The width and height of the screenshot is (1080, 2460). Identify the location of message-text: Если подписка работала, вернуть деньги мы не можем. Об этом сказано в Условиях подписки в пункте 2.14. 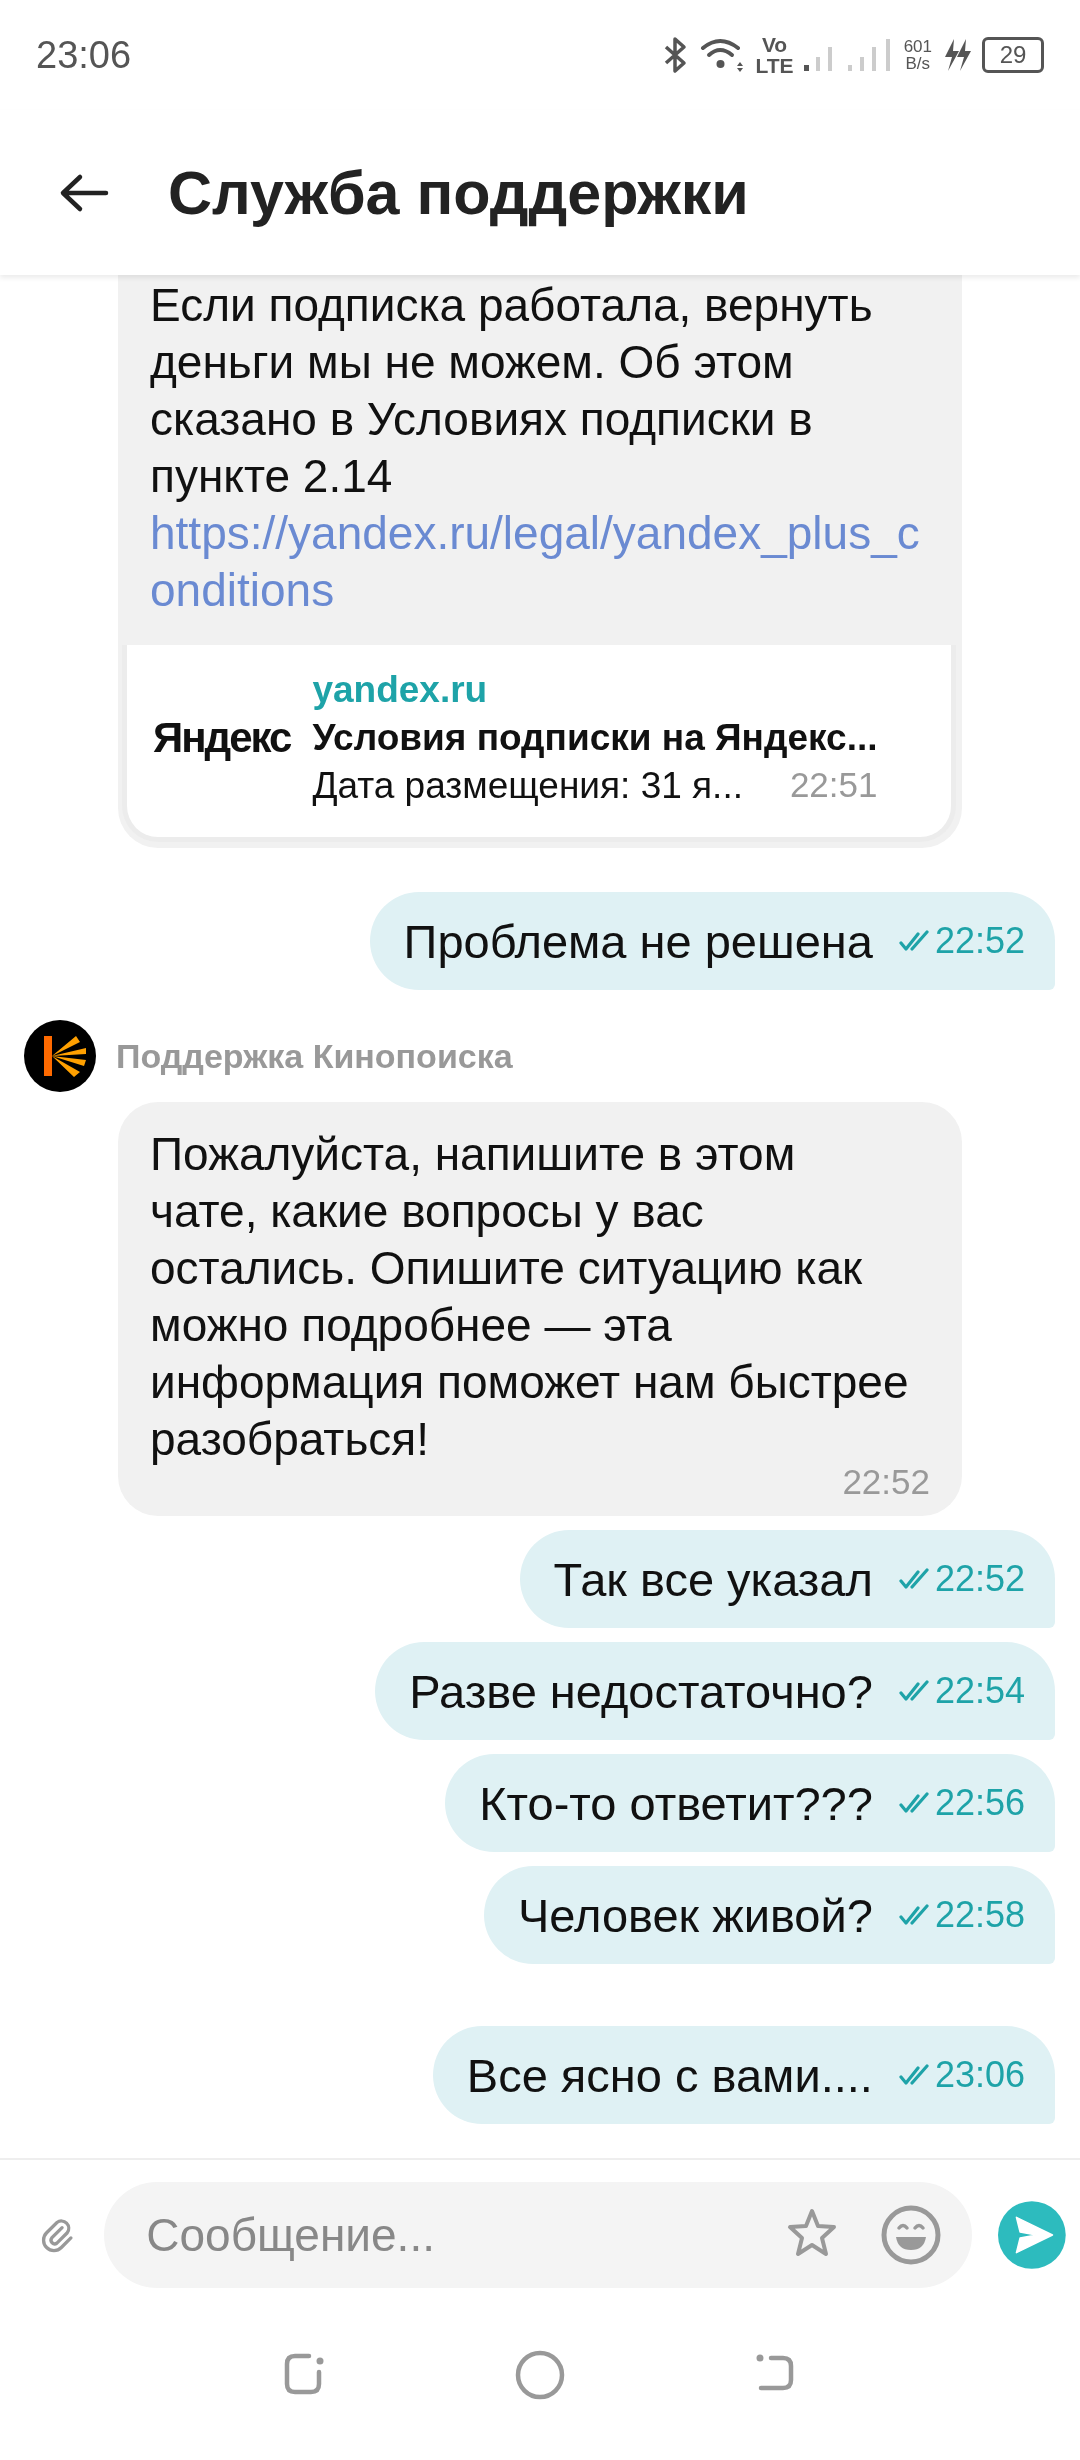
(512, 391).